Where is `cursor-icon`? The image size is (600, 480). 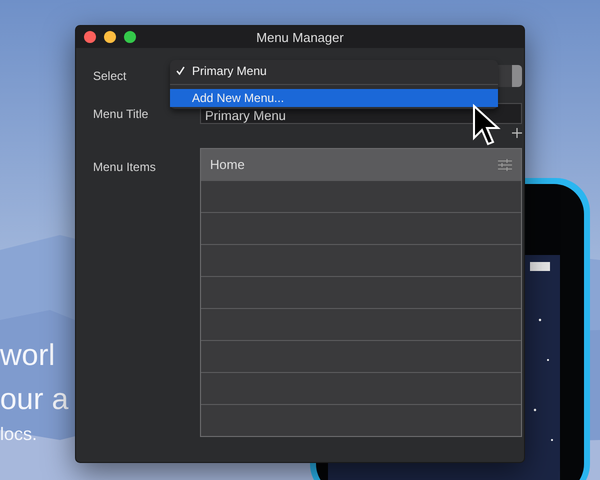 cursor-icon is located at coordinates (487, 126).